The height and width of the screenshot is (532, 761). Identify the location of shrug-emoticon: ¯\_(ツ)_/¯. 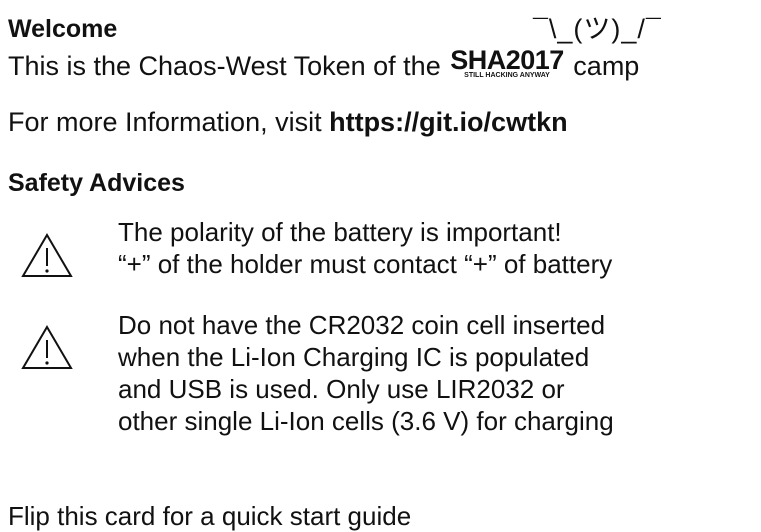
(597, 29).